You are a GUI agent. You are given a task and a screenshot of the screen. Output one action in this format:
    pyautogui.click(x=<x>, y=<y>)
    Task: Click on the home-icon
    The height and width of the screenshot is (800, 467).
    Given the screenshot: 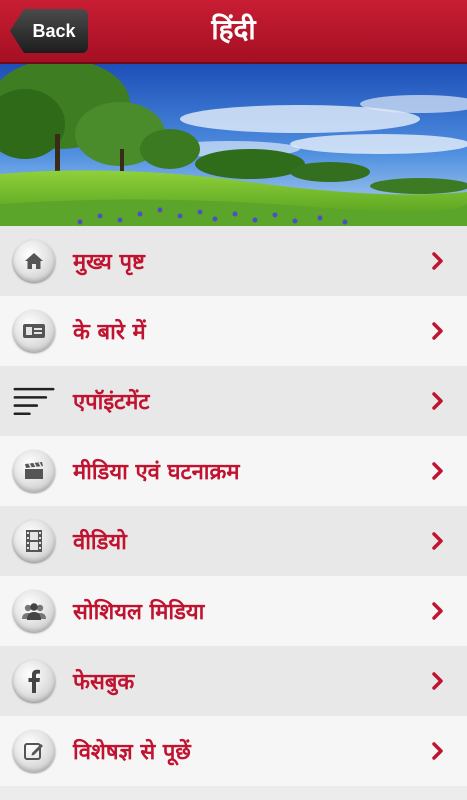 What is the action you would take?
    pyautogui.click(x=34, y=261)
    